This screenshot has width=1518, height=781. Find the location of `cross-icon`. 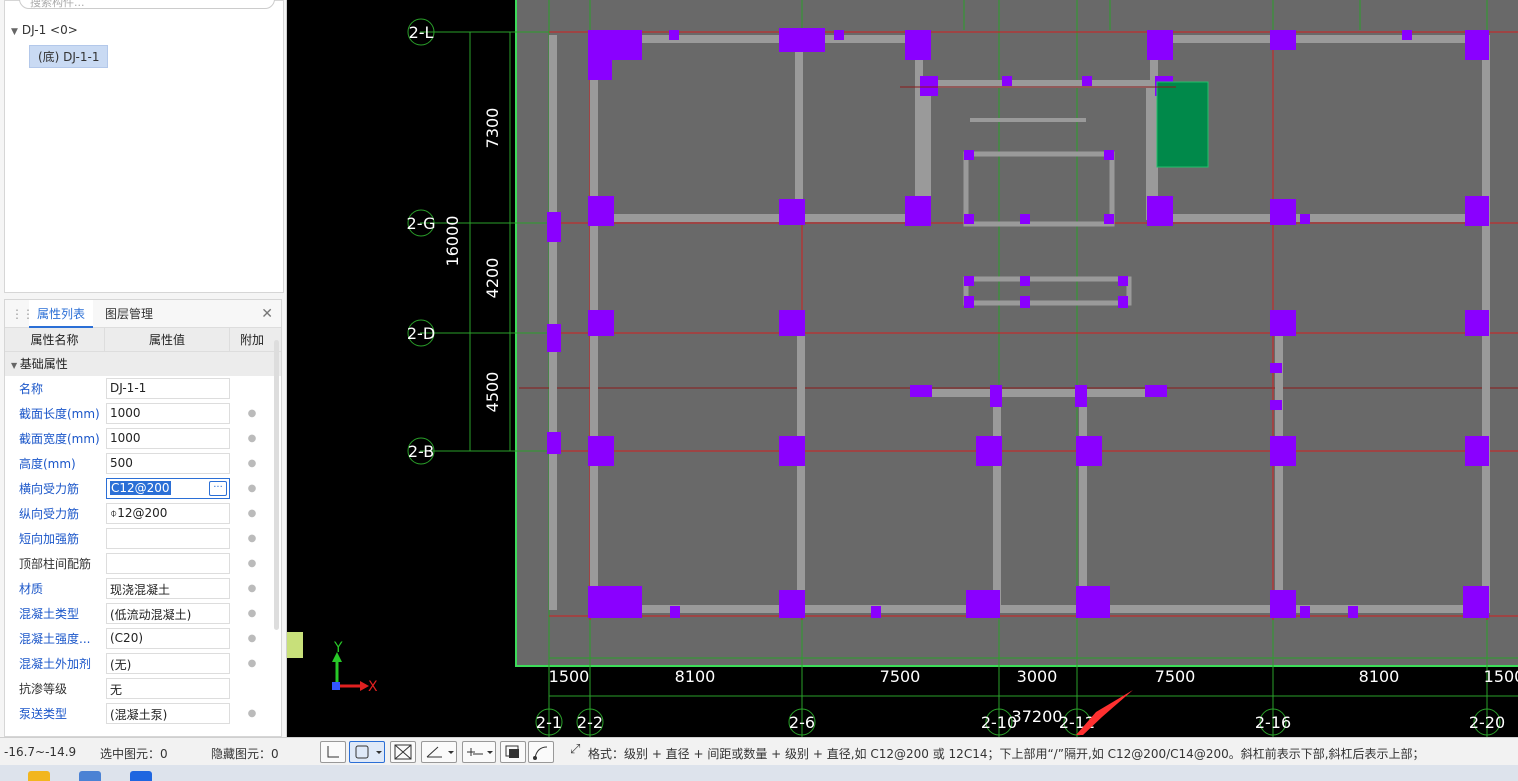

cross-icon is located at coordinates (403, 752).